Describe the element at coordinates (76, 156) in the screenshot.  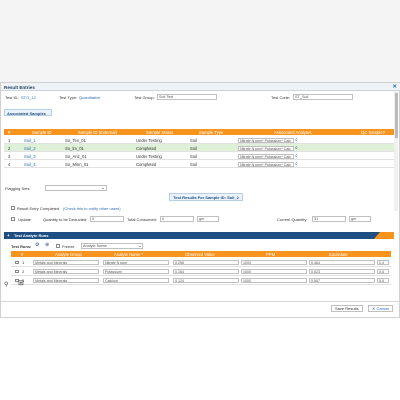
I see `sample-id-external: So_Ariz_01` at that location.